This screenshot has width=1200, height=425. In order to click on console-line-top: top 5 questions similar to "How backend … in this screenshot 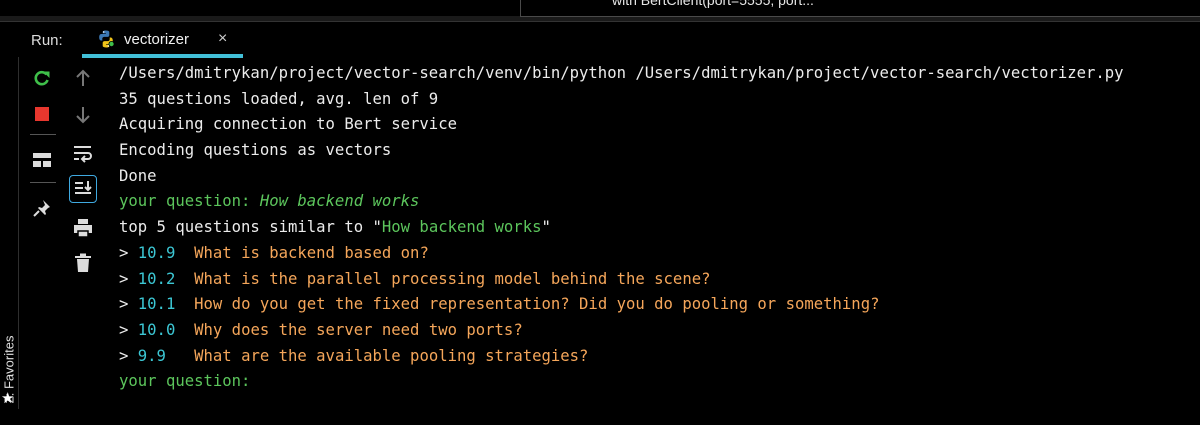, I will do `click(656, 228)`.